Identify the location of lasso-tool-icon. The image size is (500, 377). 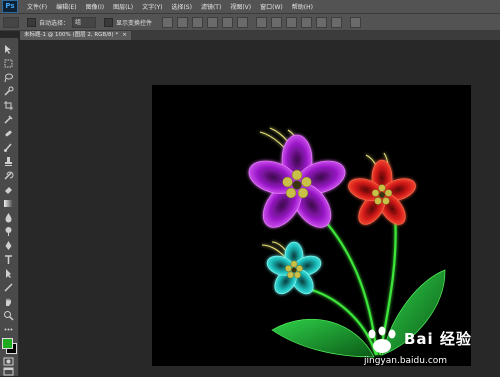
(8, 77).